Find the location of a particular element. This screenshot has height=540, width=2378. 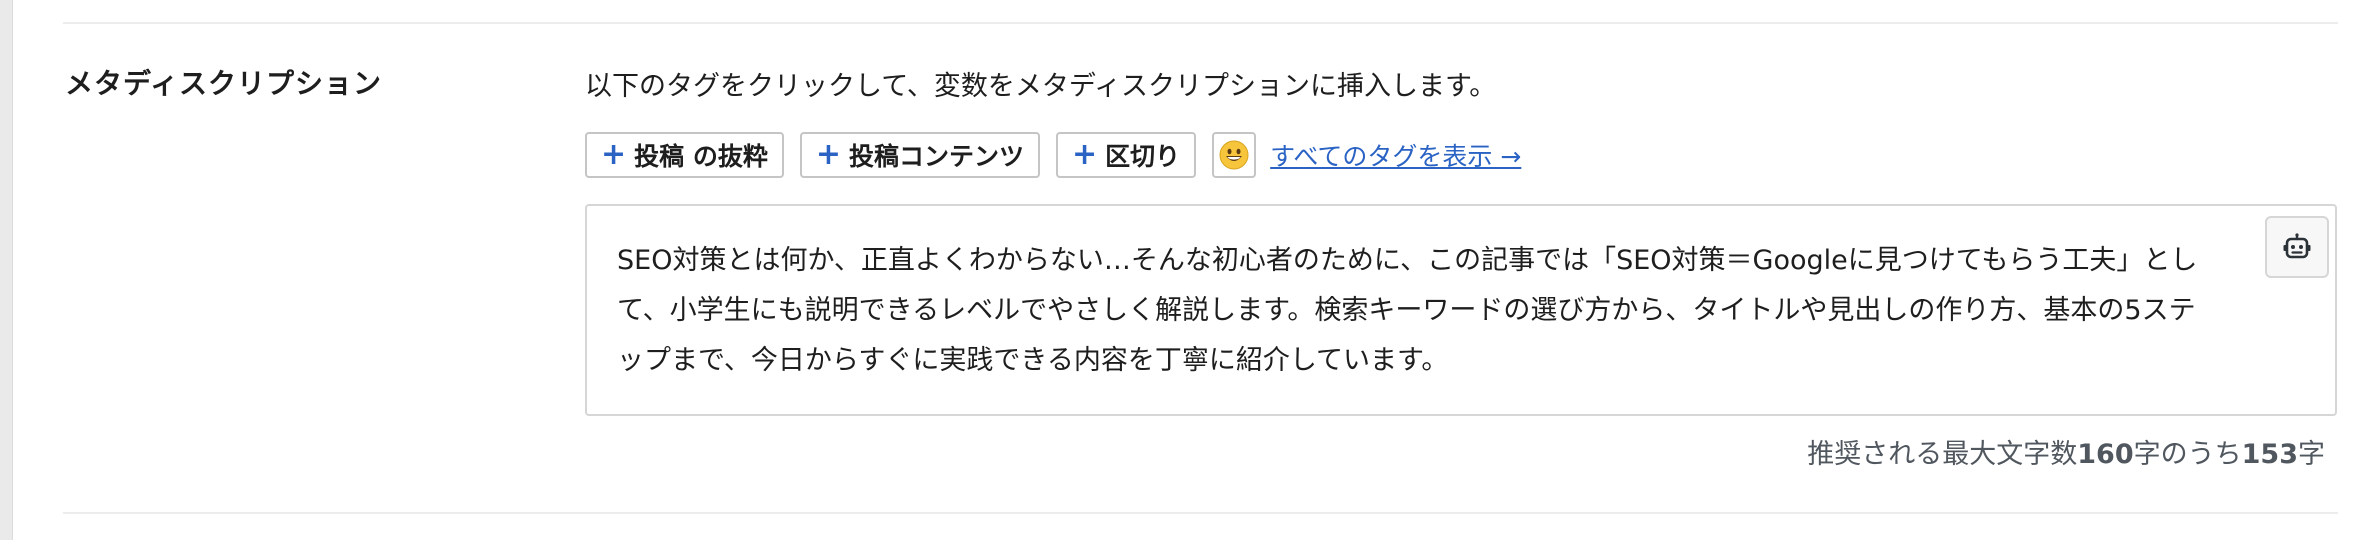

char-count-prefix: 推奨される最大文字数 is located at coordinates (1942, 454).